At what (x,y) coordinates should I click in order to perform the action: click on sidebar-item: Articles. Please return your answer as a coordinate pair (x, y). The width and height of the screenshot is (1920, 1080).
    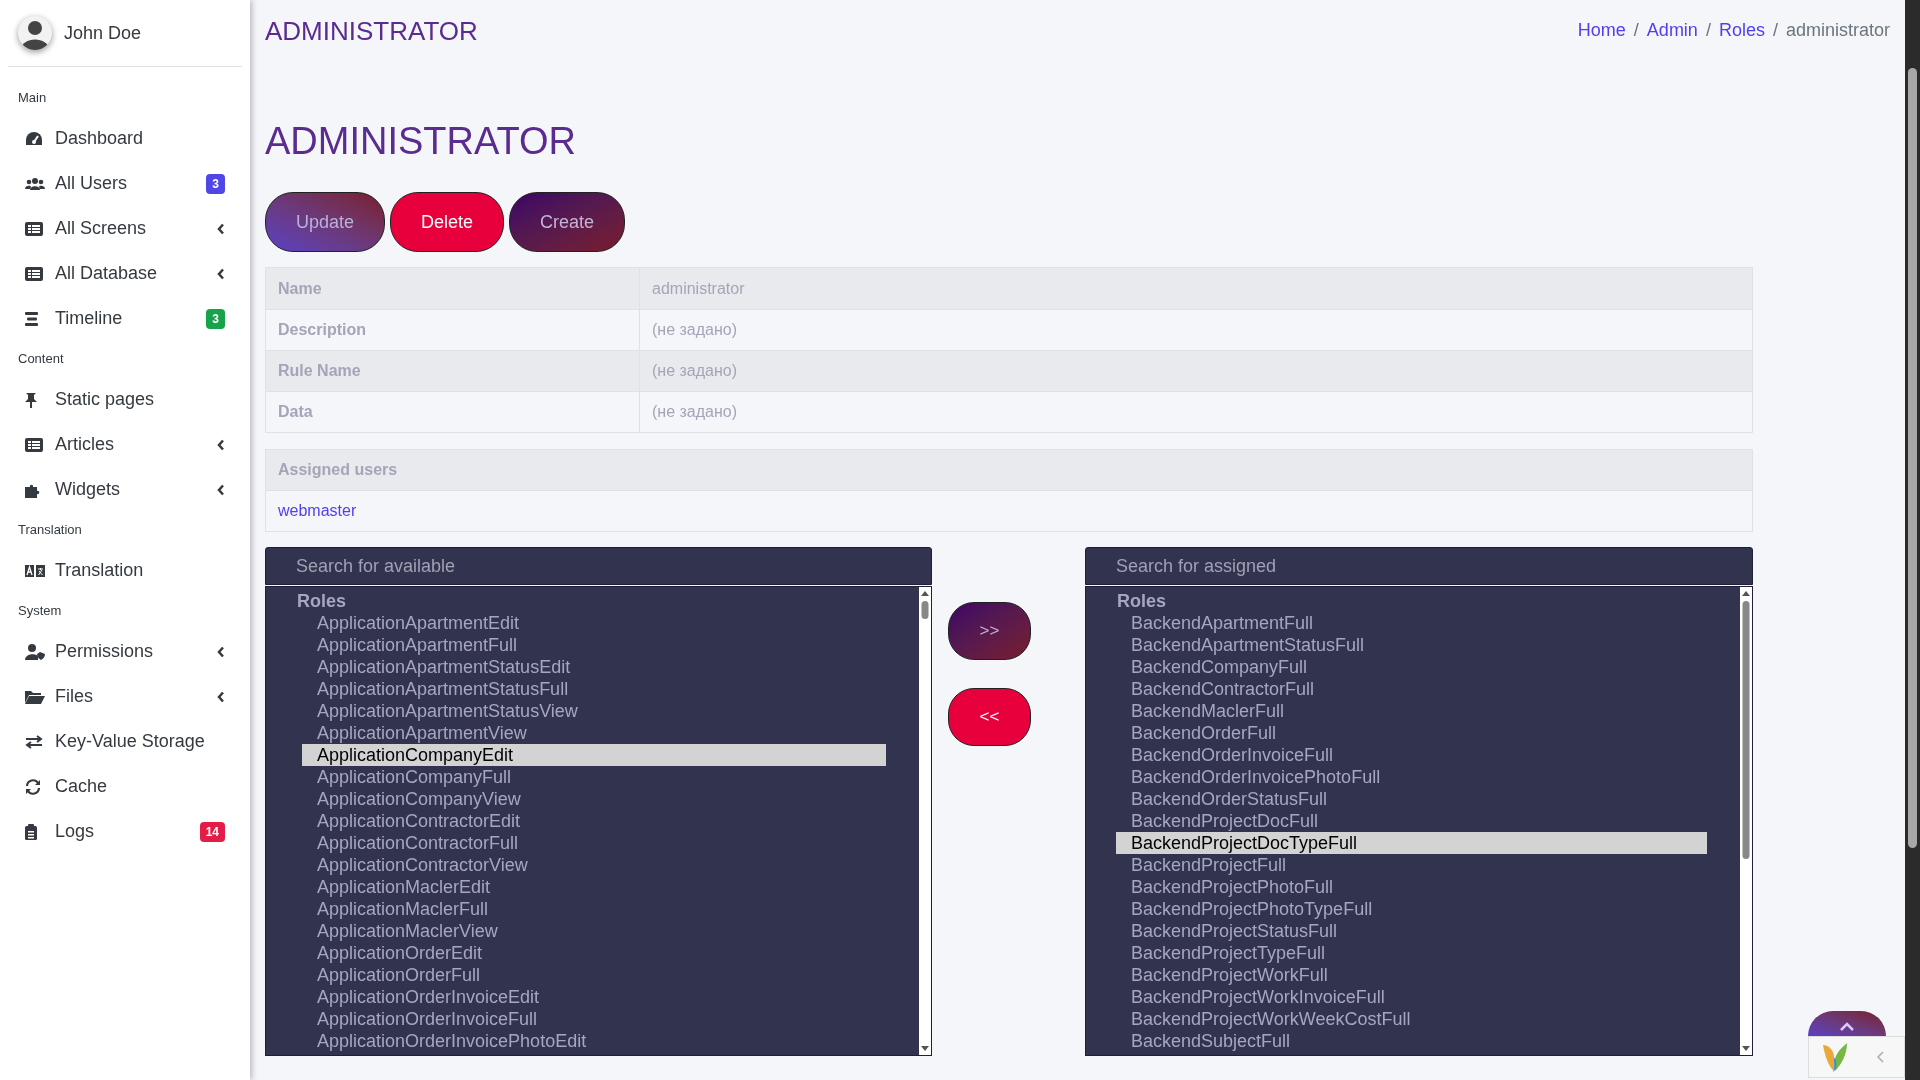
    Looking at the image, I should click on (125, 444).